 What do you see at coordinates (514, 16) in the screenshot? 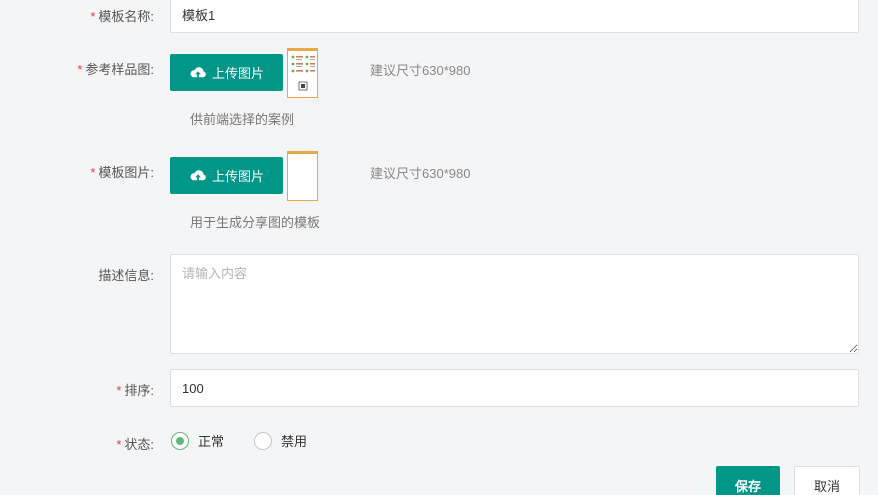
I see `template-name-input` at bounding box center [514, 16].